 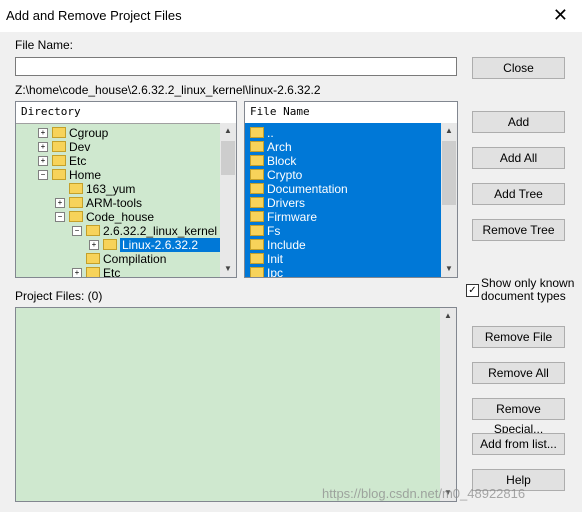 I want to click on project-files-scrollbar: ▲ ▼, so click(x=448, y=404).